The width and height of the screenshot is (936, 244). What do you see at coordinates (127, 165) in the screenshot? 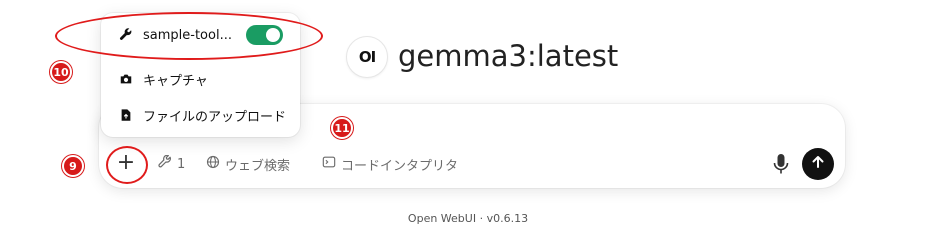
I see `annotation-ellipse-plus-button` at bounding box center [127, 165].